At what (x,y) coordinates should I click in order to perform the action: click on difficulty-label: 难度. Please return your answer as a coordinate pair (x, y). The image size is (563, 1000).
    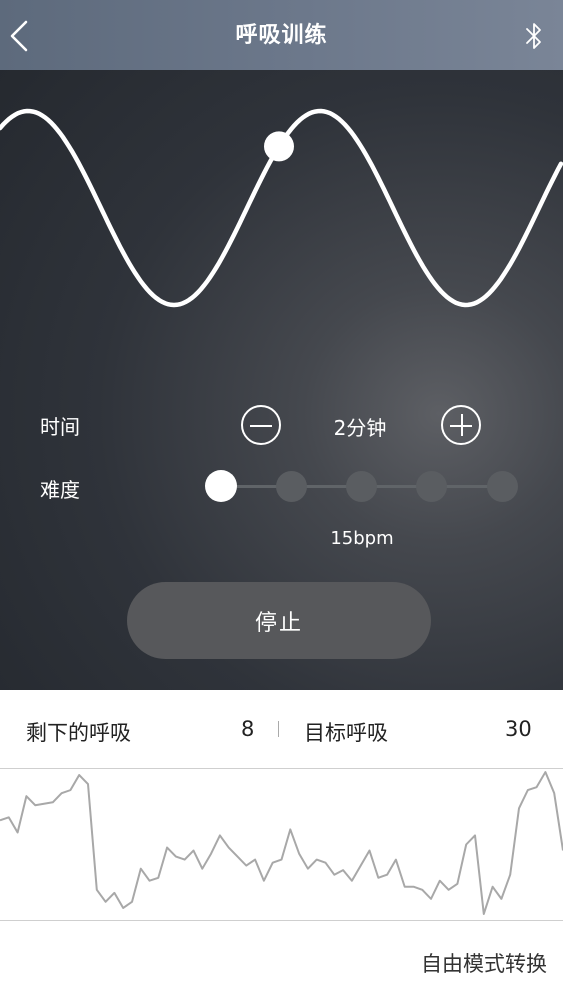
    Looking at the image, I should click on (60, 490).